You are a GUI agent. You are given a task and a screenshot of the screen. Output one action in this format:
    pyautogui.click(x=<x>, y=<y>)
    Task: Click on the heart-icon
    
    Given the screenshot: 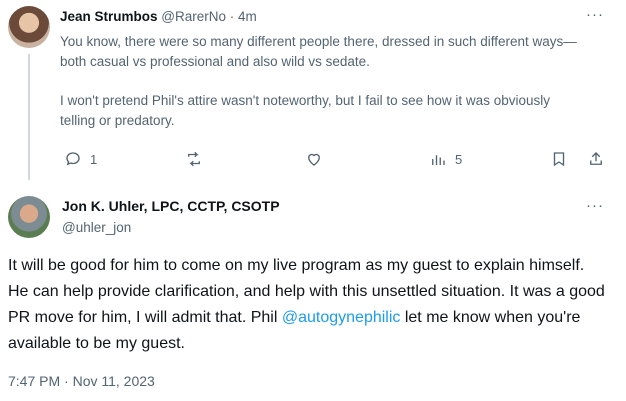 What is the action you would take?
    pyautogui.click(x=314, y=159)
    